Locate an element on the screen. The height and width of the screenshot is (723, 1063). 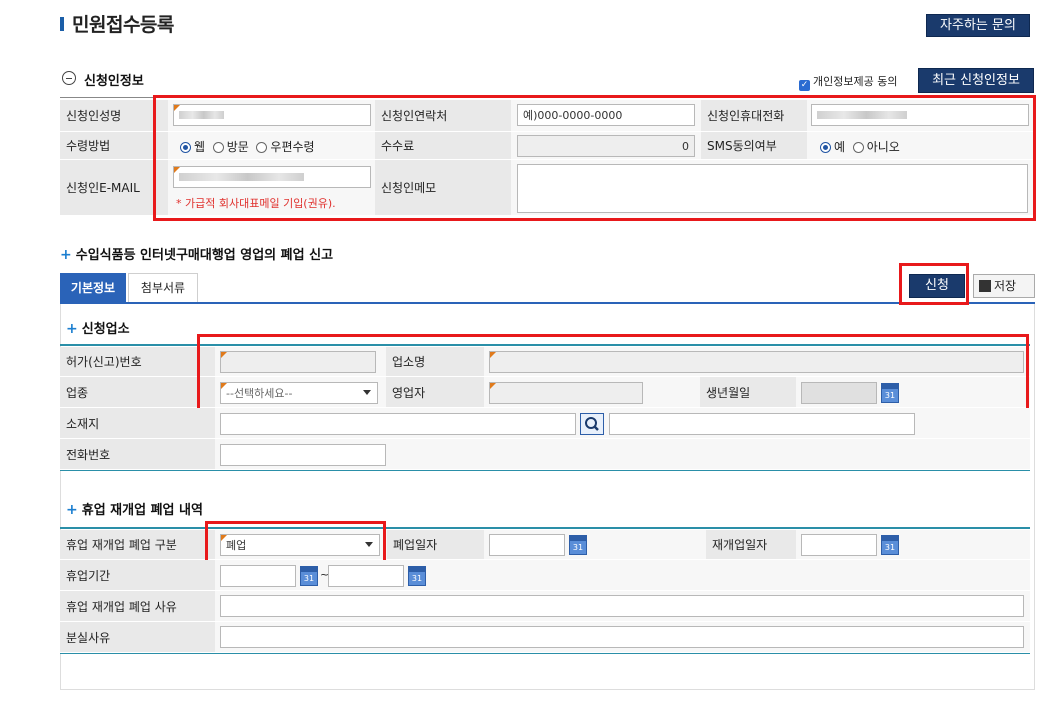
search-icon is located at coordinates (592, 424).